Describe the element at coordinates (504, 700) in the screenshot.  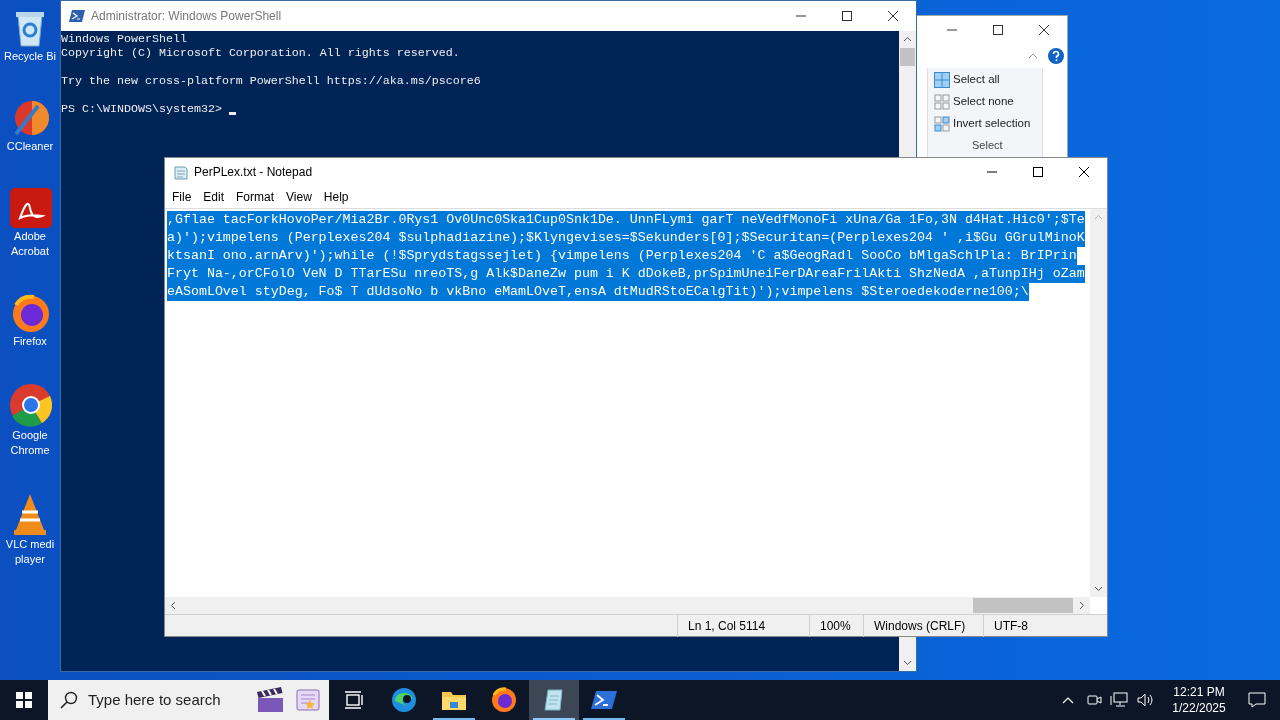
I see `fox-globe-icon` at that location.